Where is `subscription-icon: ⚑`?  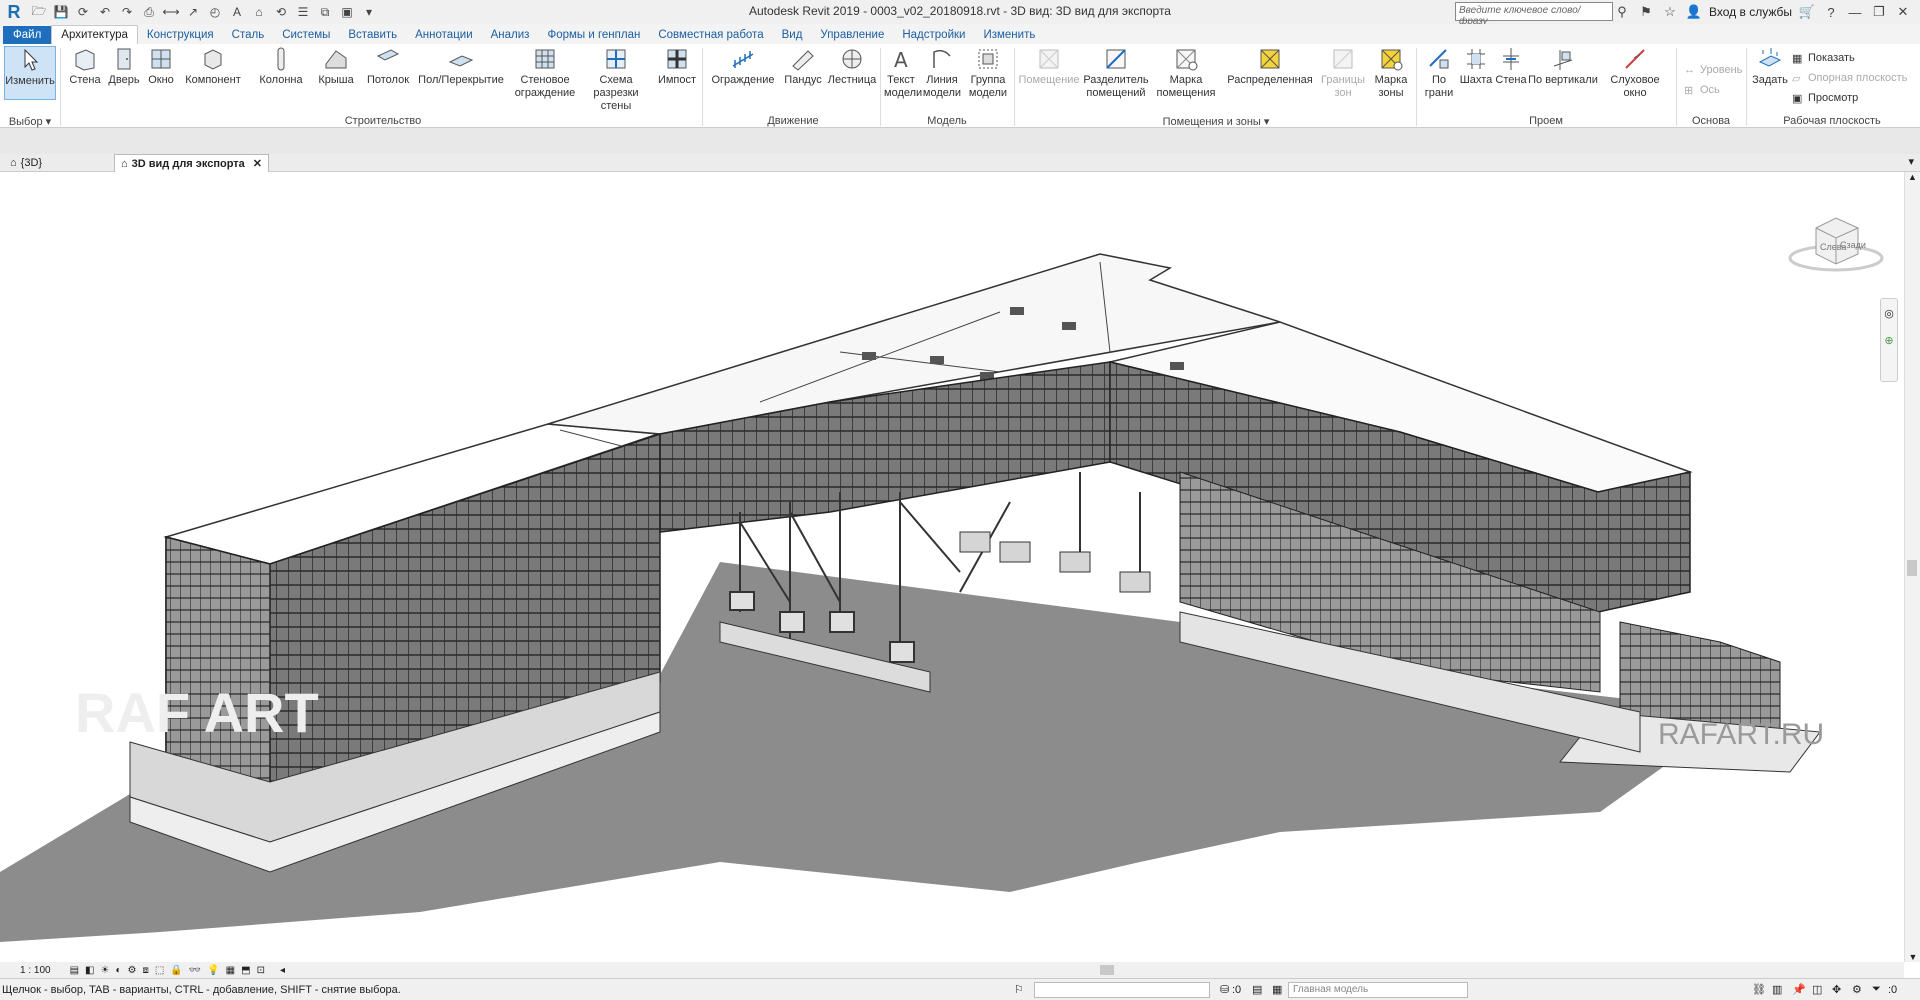
subscription-icon: ⚑ is located at coordinates (1646, 12).